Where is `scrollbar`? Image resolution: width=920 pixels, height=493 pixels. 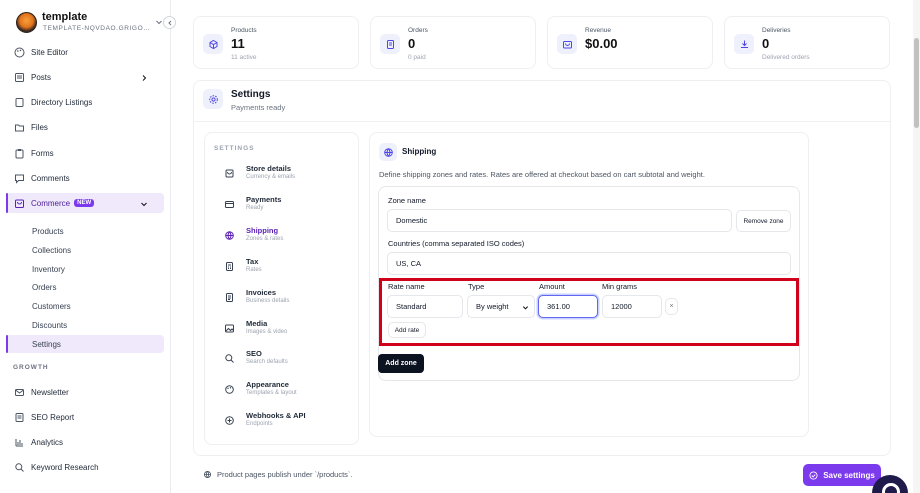
scrollbar is located at coordinates (916, 246).